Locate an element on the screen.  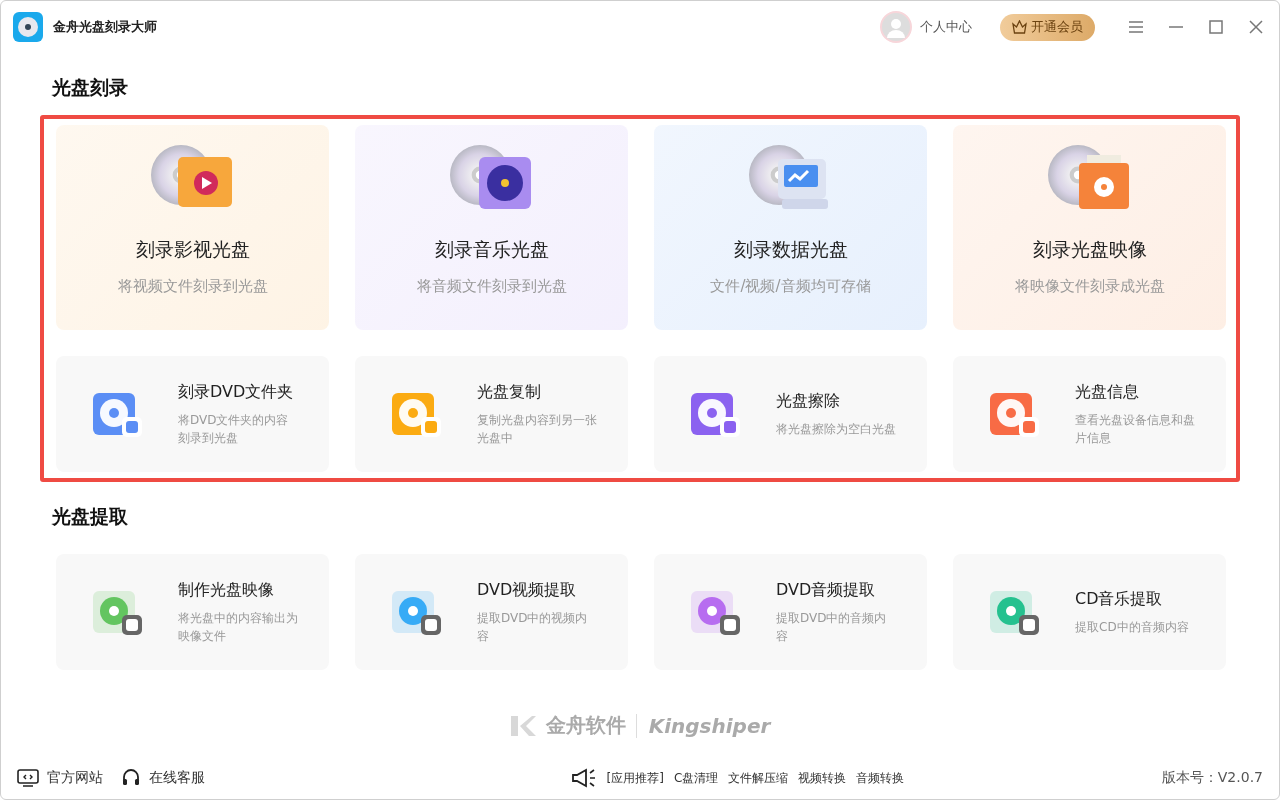
tool-card: DVD视频提取 提取DVD中的视频内容 is located at coordinates (491, 612).